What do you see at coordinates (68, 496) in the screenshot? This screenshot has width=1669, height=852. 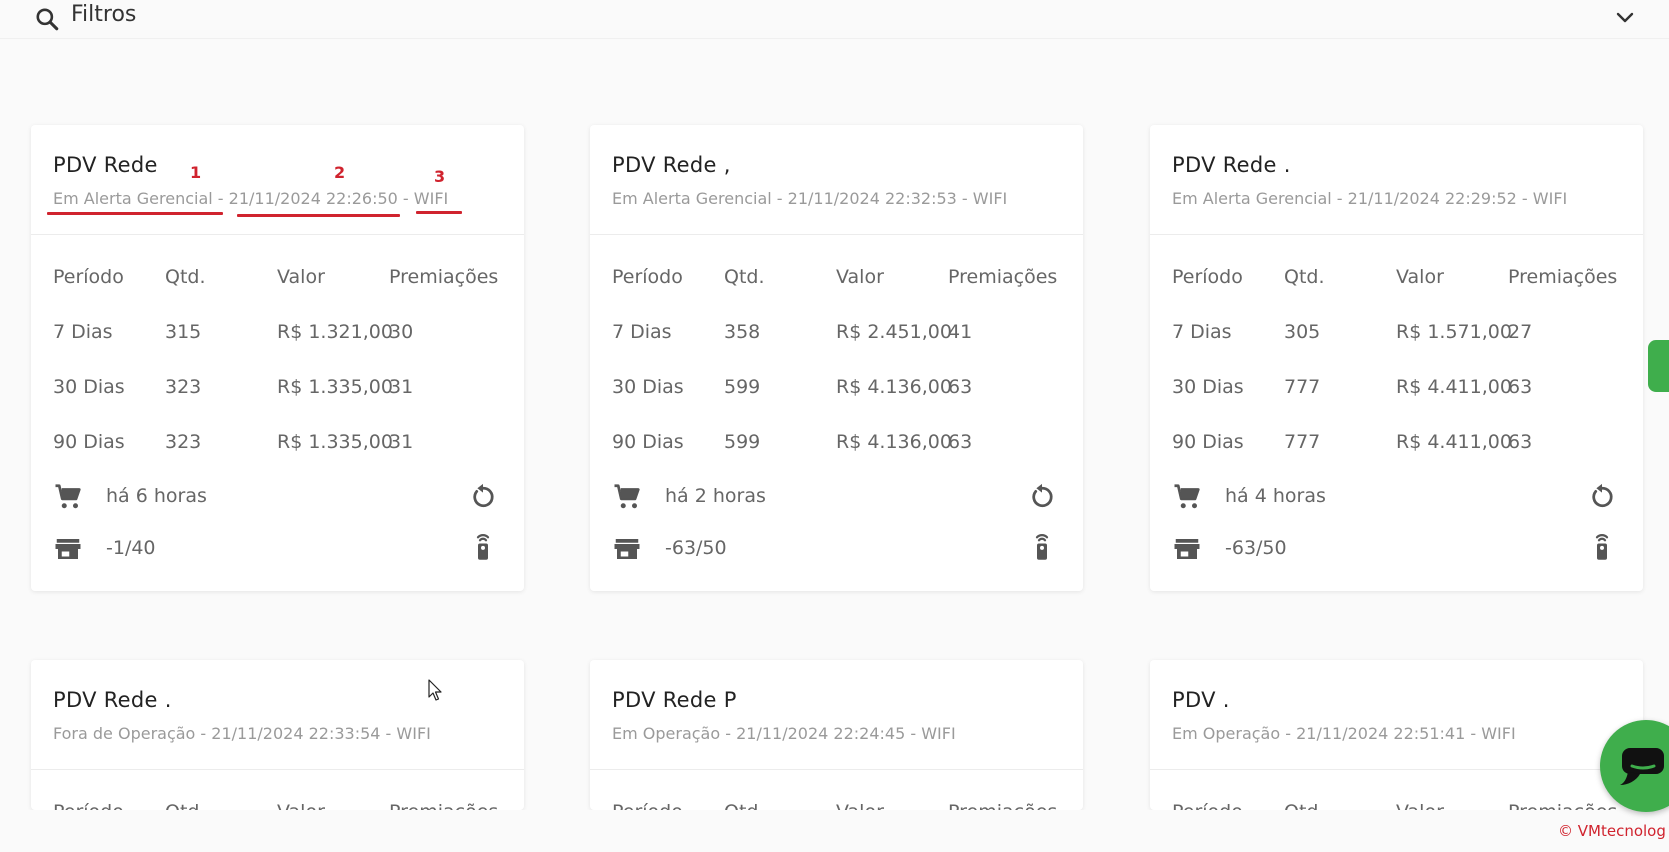 I see `cart-icon` at bounding box center [68, 496].